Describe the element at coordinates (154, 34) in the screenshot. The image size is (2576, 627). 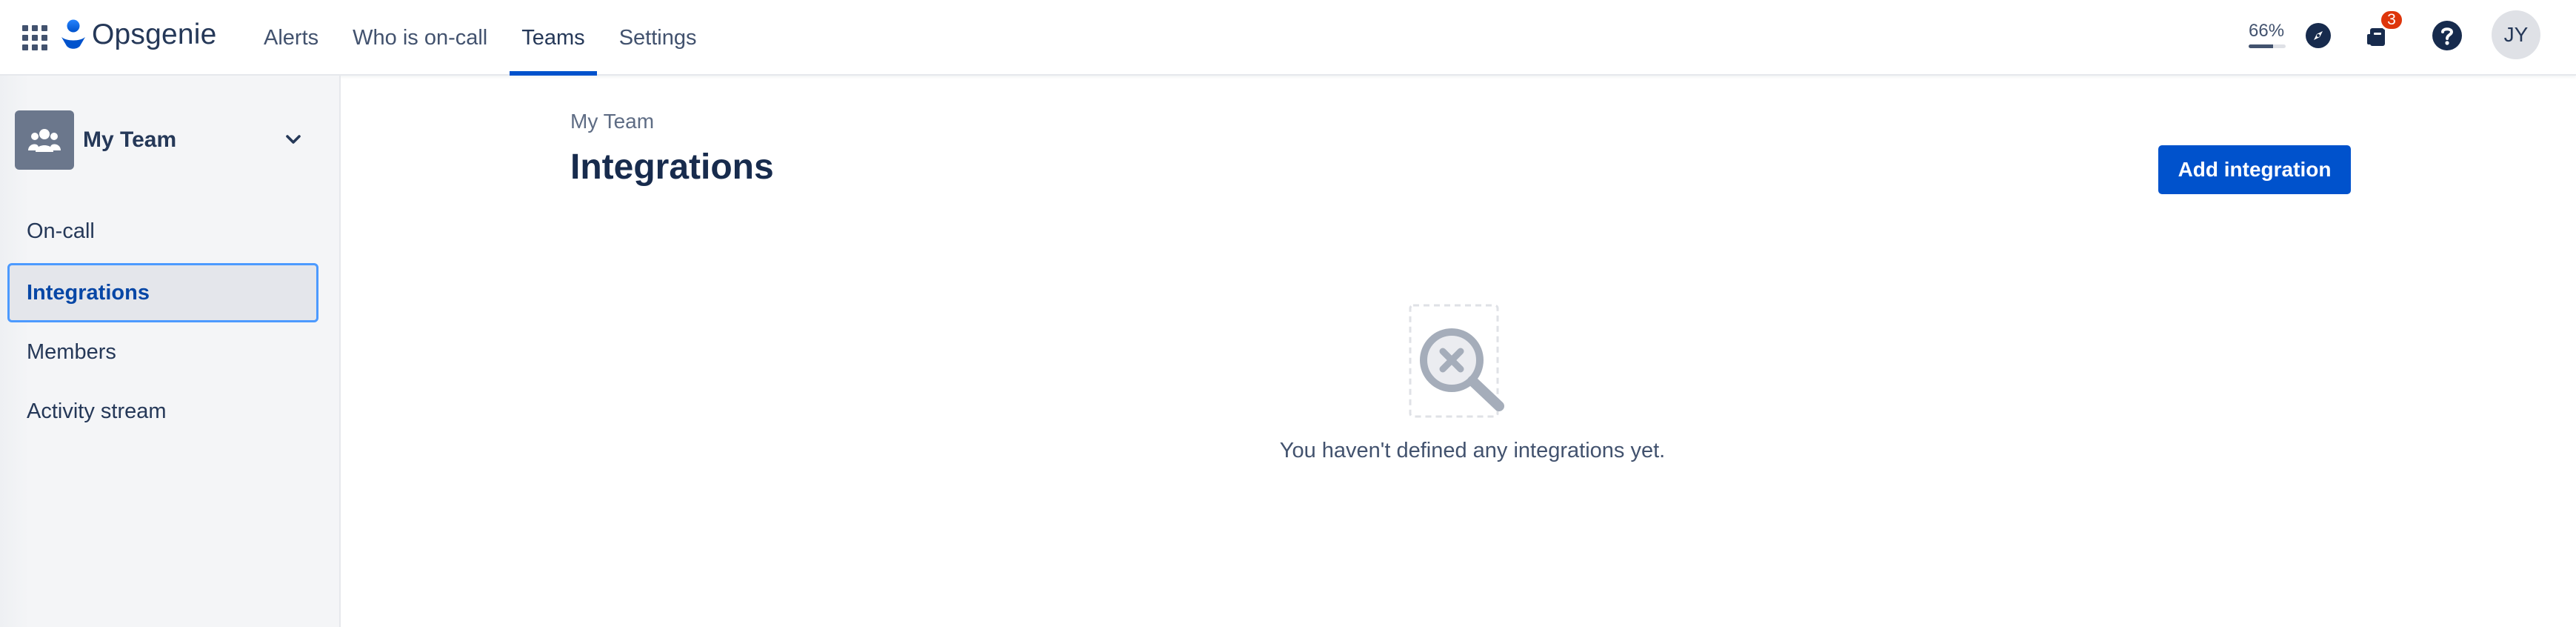
I see `app-name: Opsgenie` at that location.